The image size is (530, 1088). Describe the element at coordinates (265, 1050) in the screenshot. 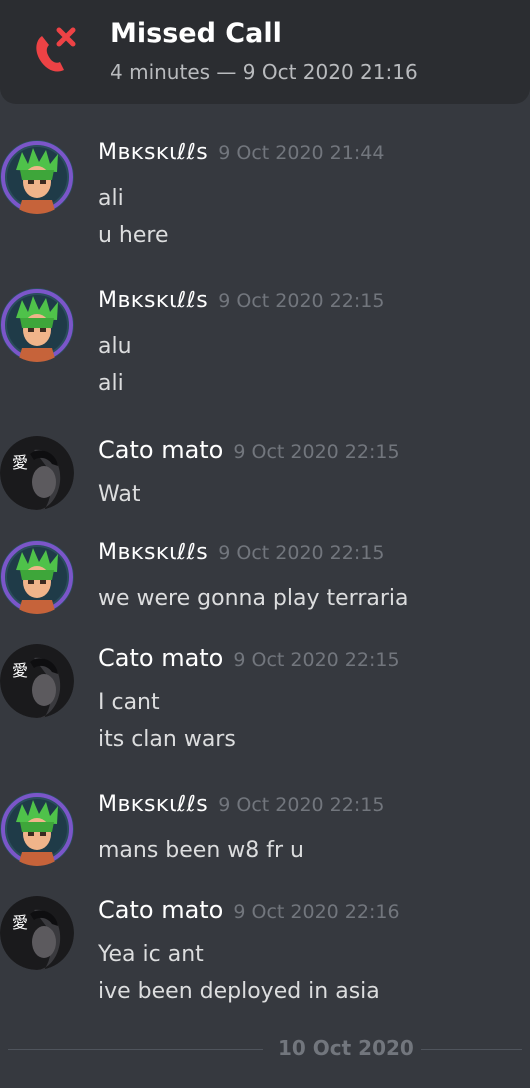

I see `date-divider: 10 Oct 2020` at that location.